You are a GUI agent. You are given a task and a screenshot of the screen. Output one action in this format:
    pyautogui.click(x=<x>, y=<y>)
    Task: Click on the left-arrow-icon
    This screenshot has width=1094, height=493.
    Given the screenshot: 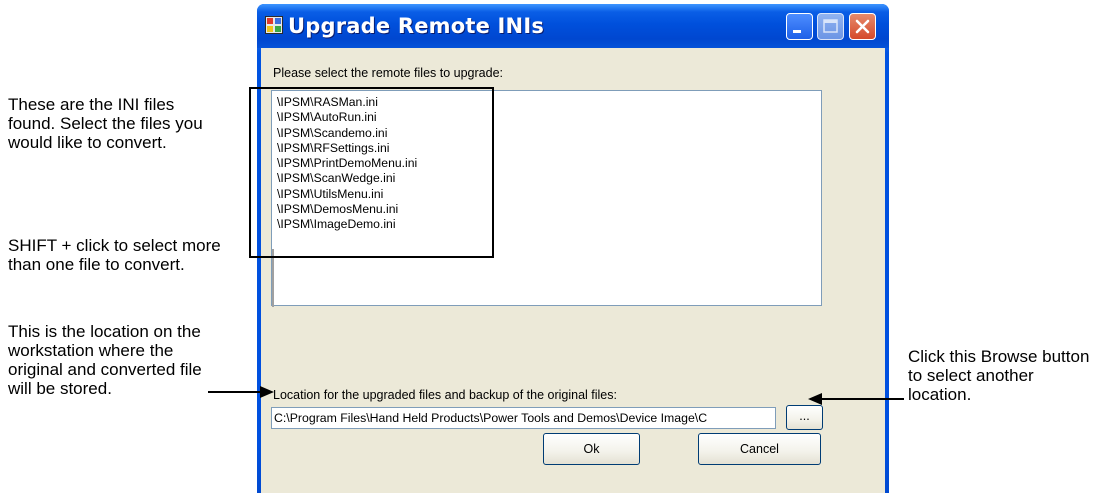 What is the action you would take?
    pyautogui.click(x=241, y=392)
    